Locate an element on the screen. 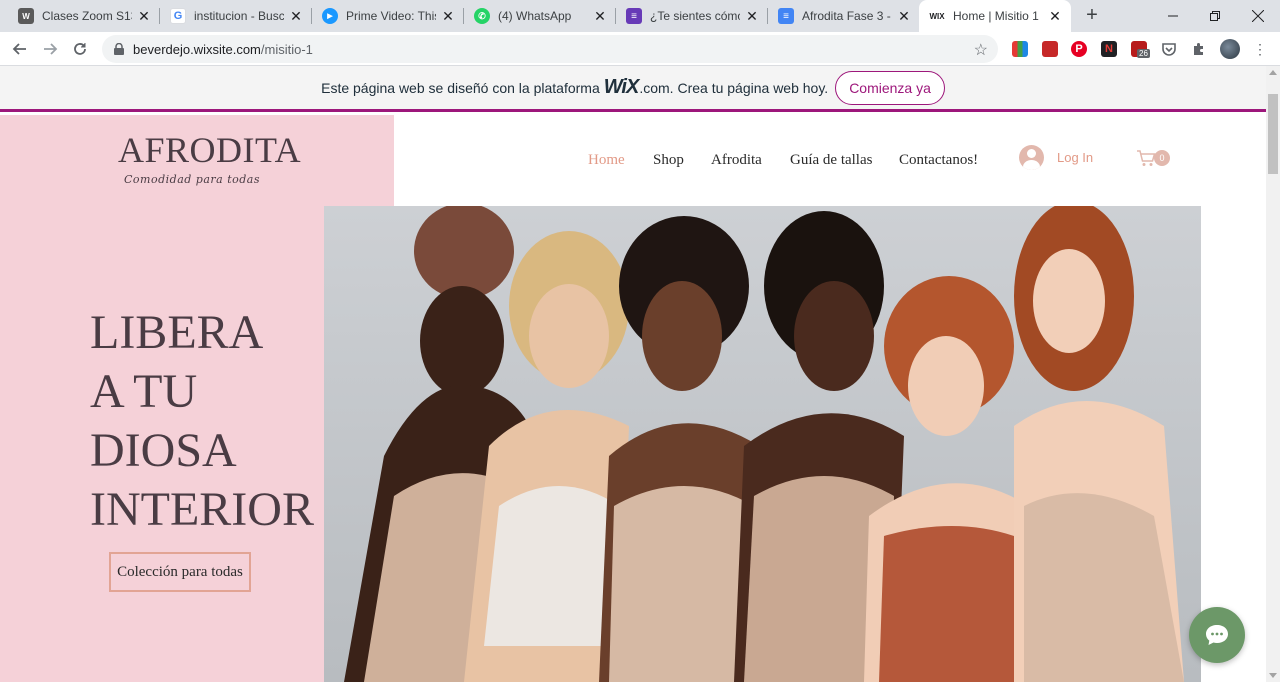 The height and width of the screenshot is (682, 1280). extension-red-icon is located at coordinates (1050, 49).